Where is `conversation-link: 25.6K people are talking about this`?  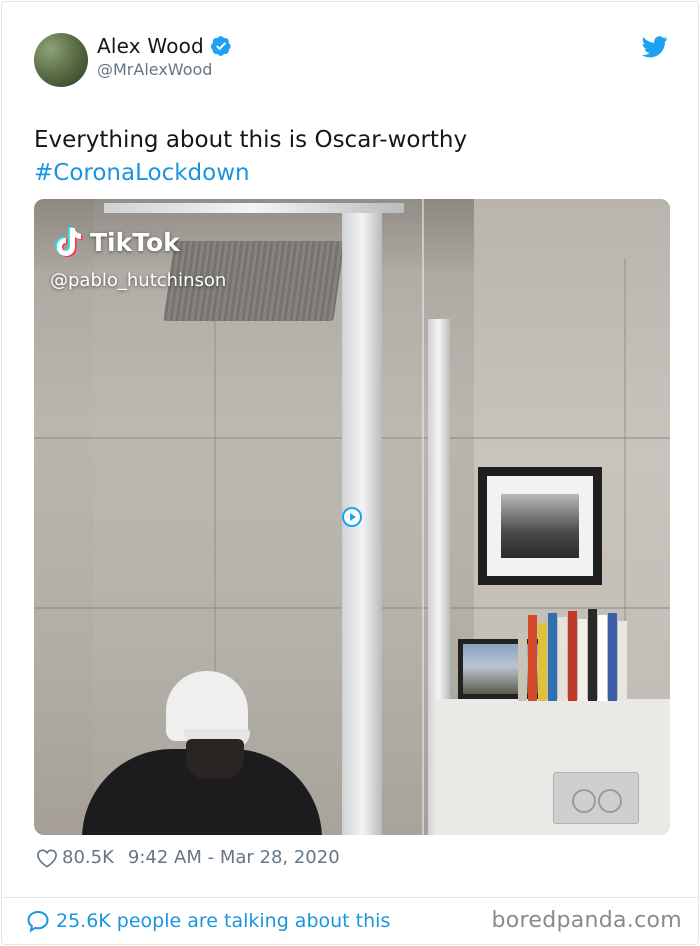 conversation-link: 25.6K people are talking about this is located at coordinates (208, 921).